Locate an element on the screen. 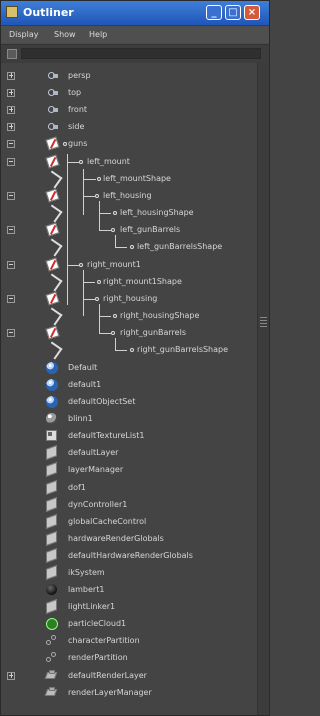 The image size is (320, 716). outliner-row-right_housing: right_housing is located at coordinates (129, 298).